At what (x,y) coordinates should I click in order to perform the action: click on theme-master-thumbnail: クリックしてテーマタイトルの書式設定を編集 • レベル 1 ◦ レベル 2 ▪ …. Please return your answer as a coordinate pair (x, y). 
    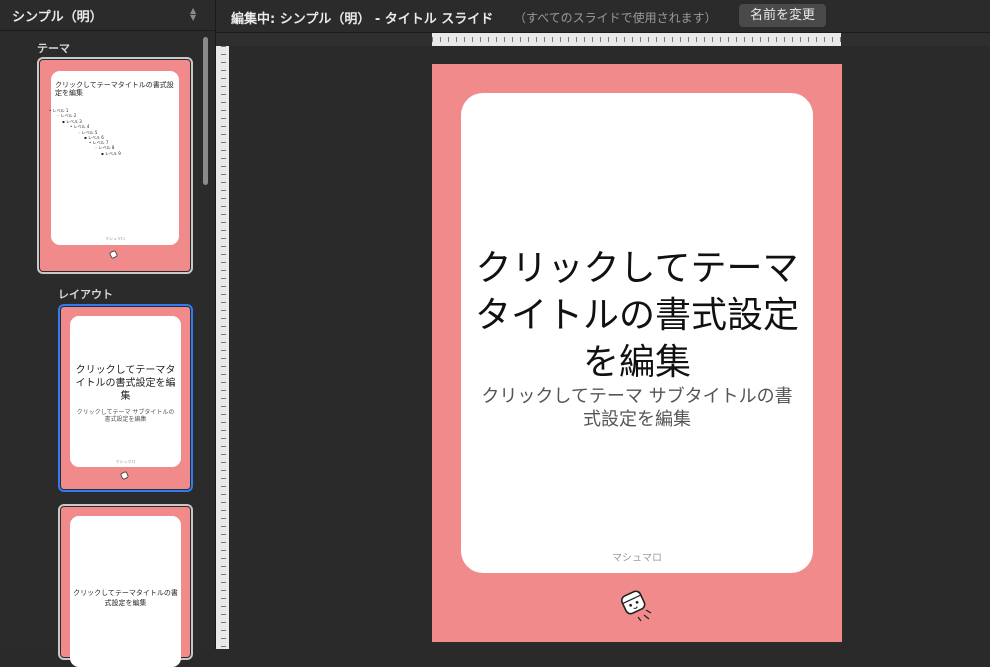
    Looking at the image, I should click on (115, 165).